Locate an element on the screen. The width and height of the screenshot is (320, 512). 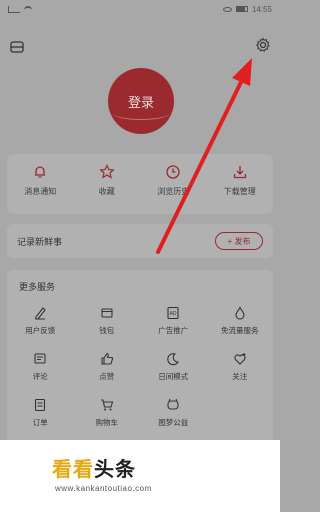
service-label: 日间模式 is located at coordinates (173, 376).